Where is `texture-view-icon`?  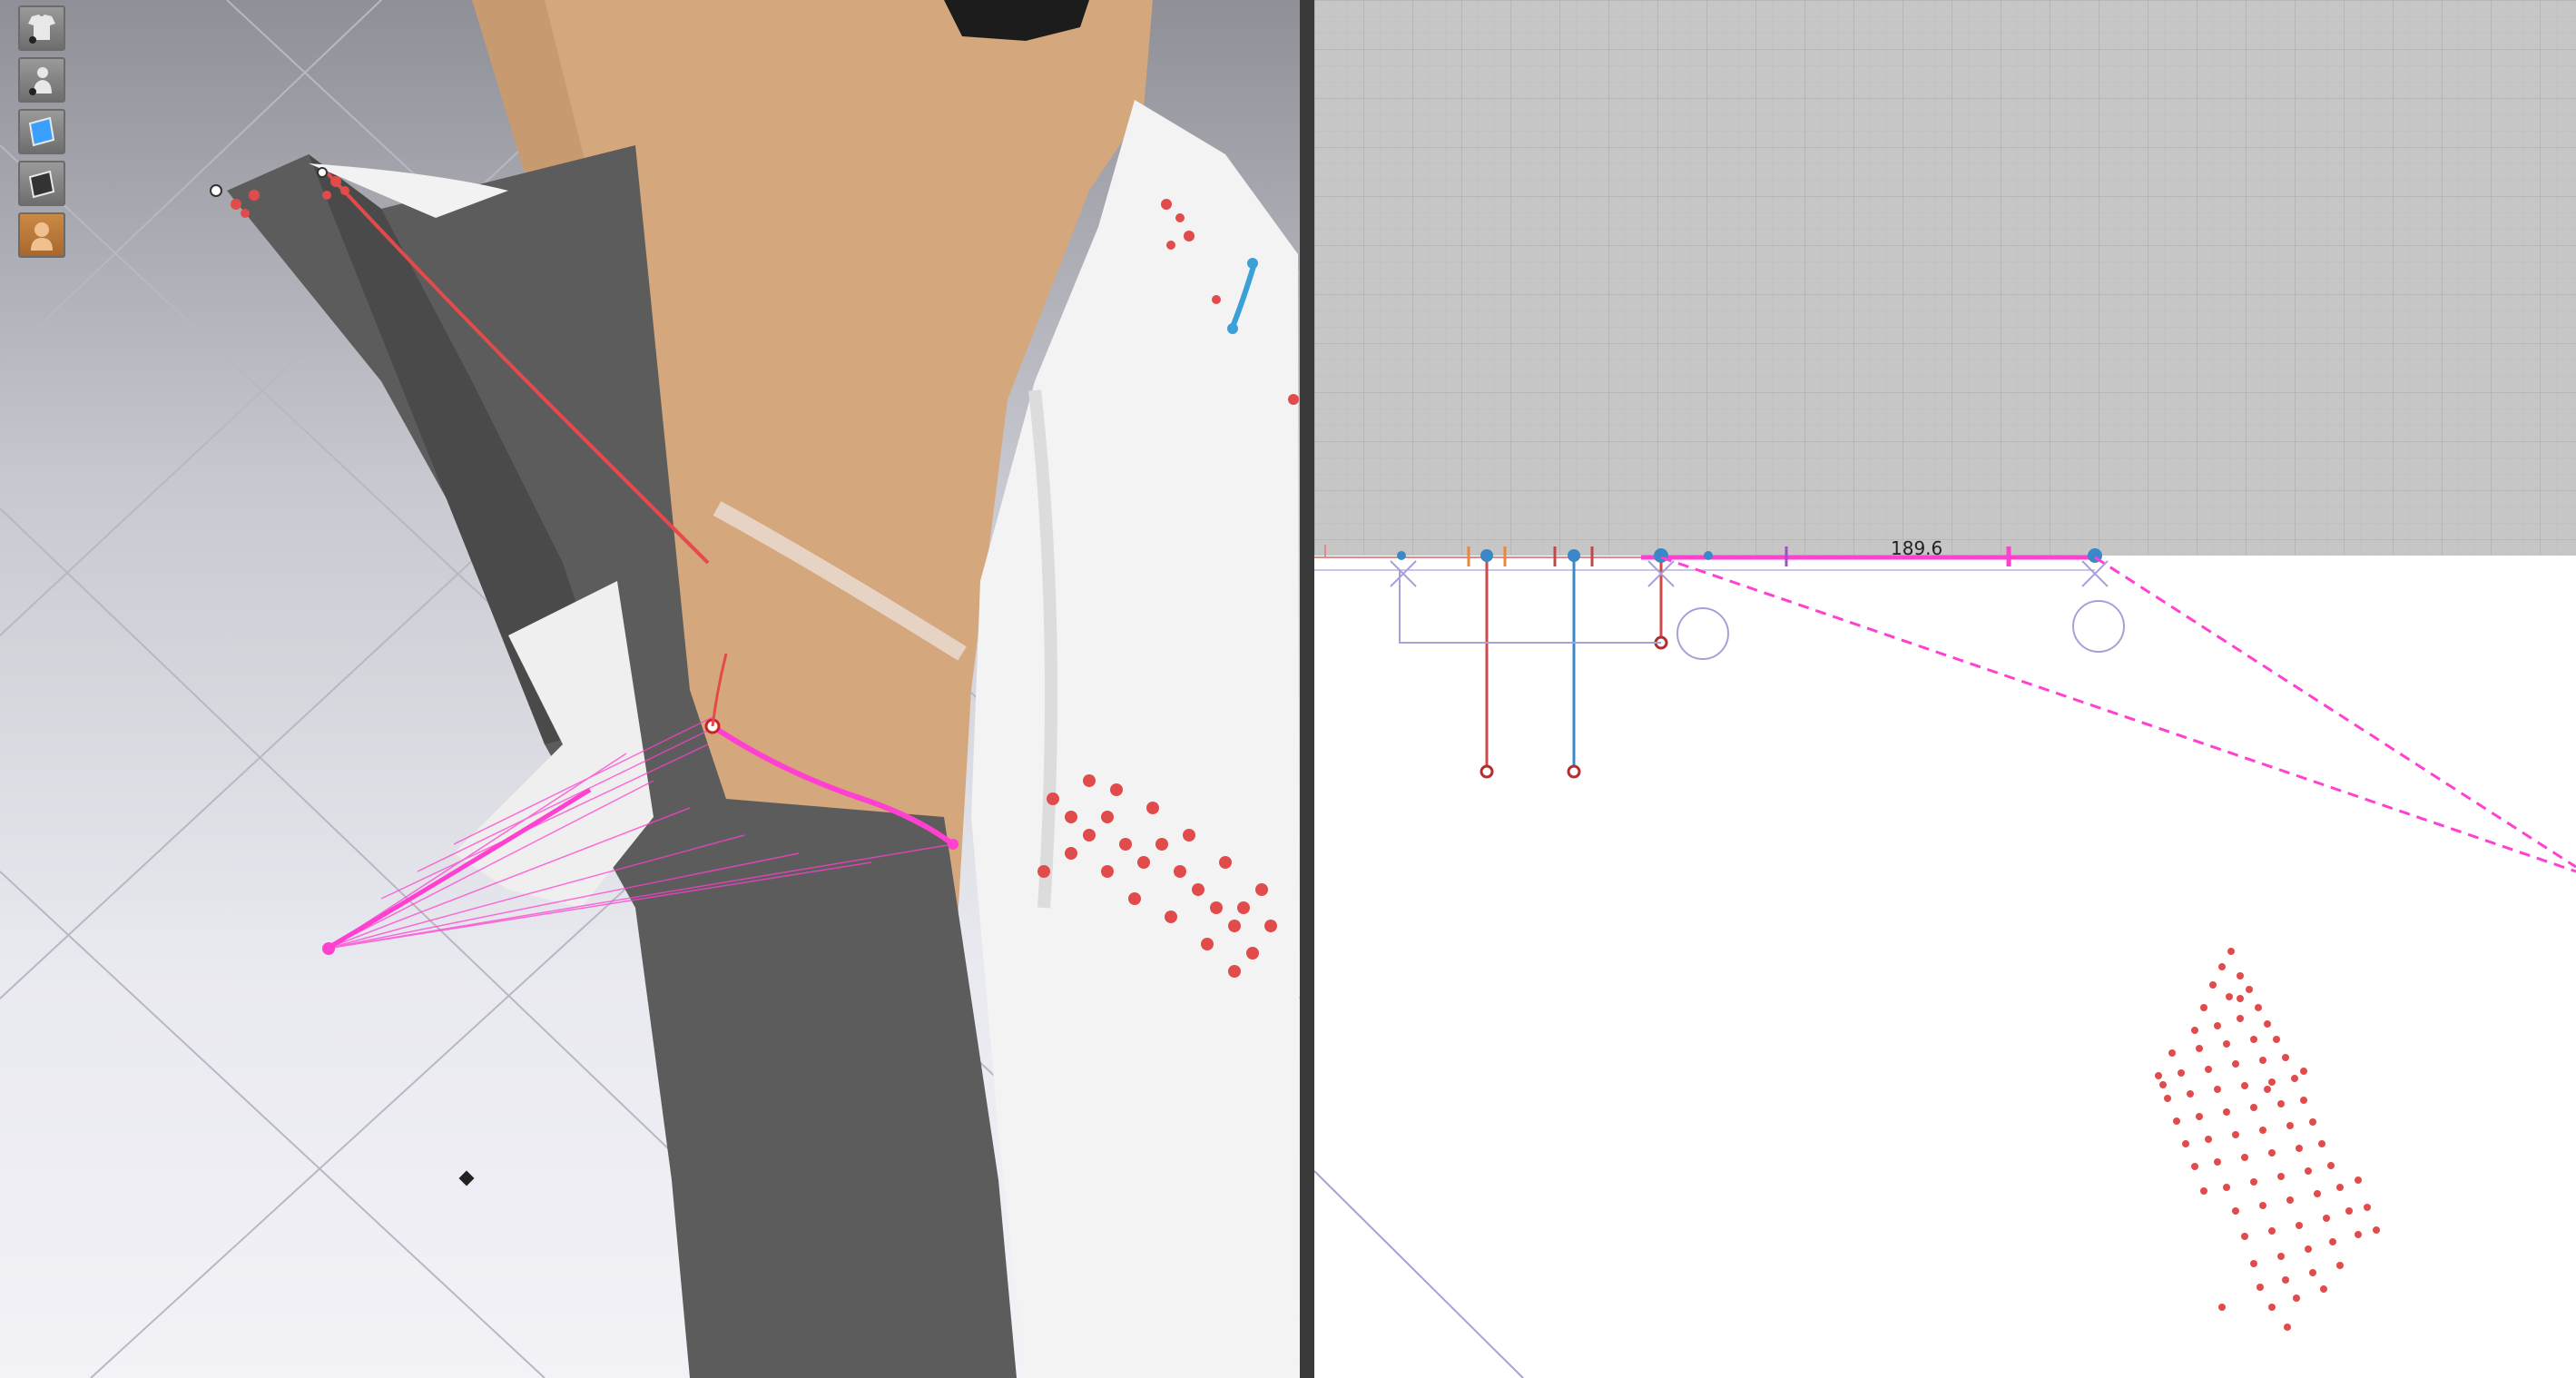
texture-view-icon is located at coordinates (41, 131).